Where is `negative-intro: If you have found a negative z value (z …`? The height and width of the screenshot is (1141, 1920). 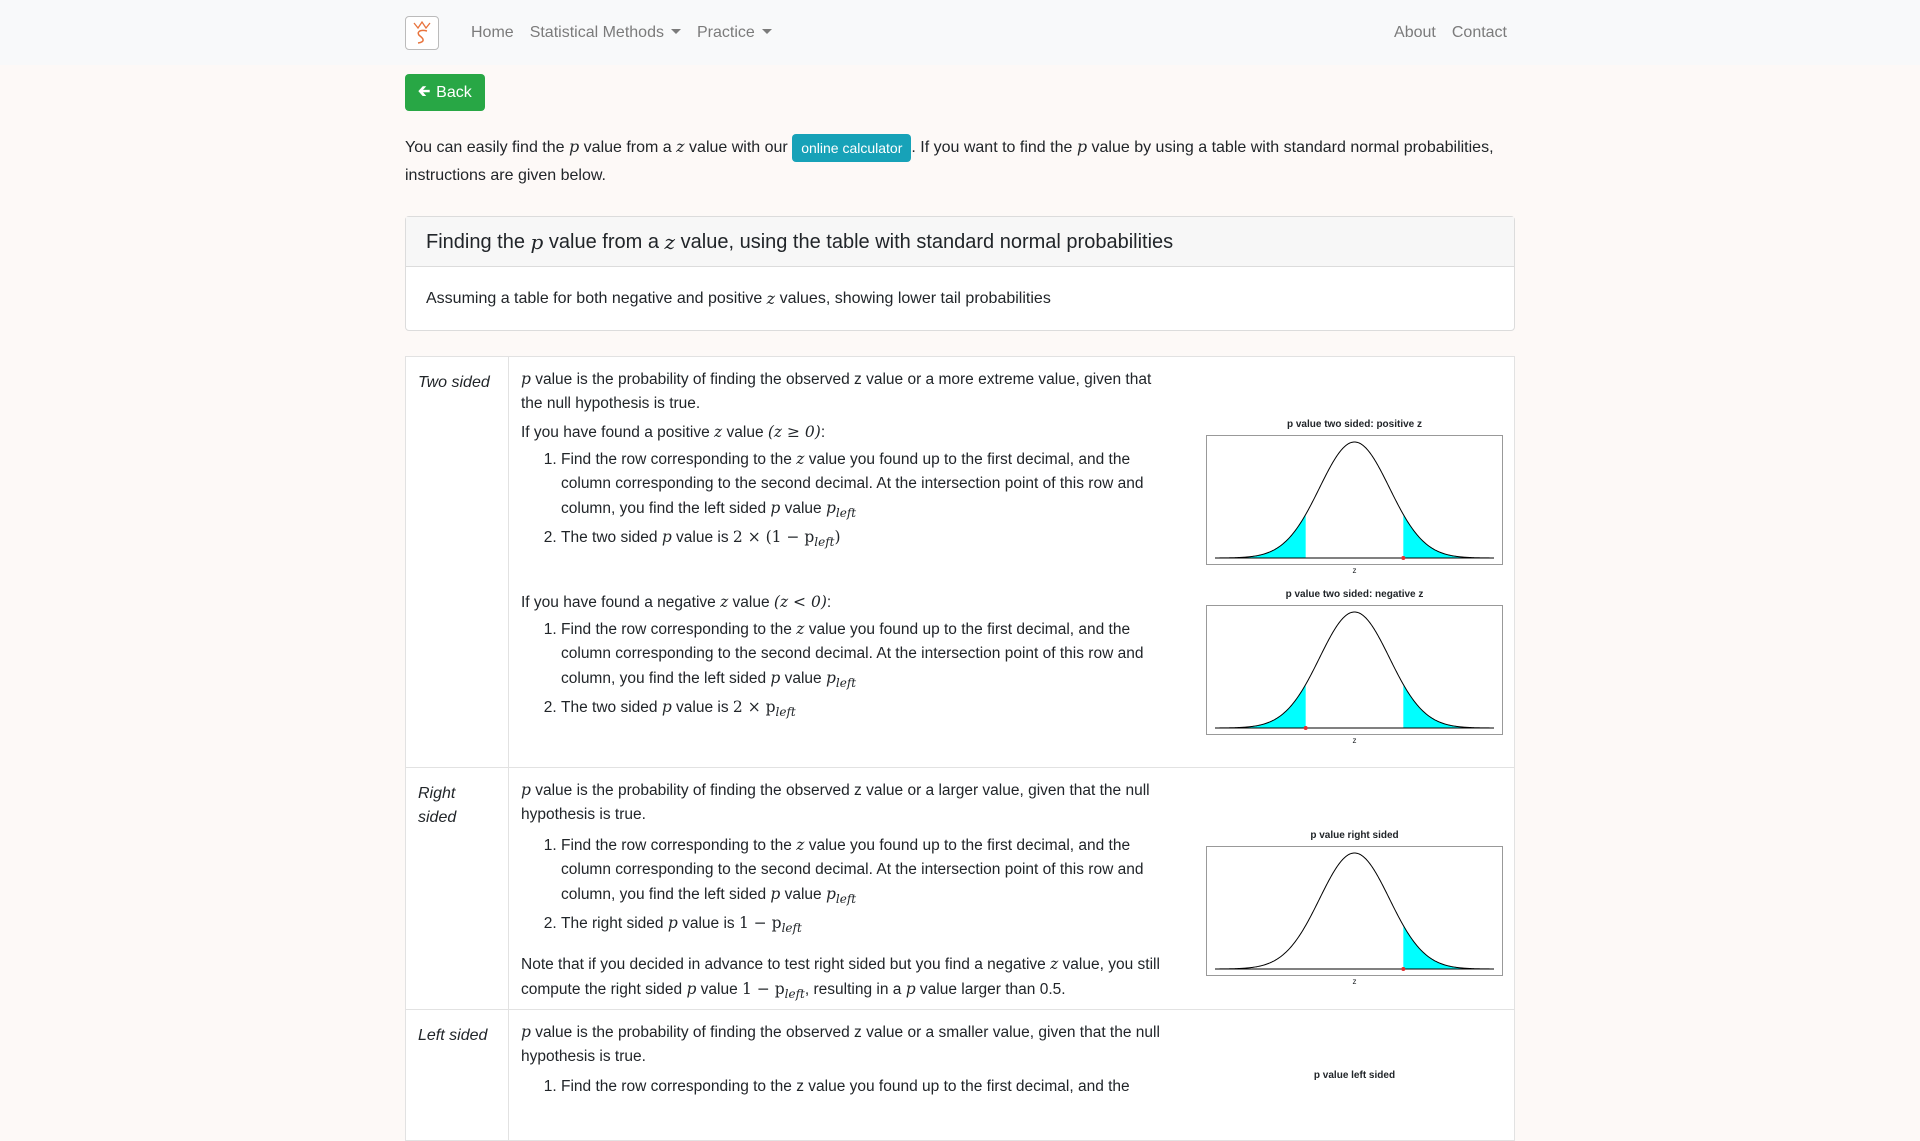
negative-intro: If you have found a negative z value (z … is located at coordinates (676, 602).